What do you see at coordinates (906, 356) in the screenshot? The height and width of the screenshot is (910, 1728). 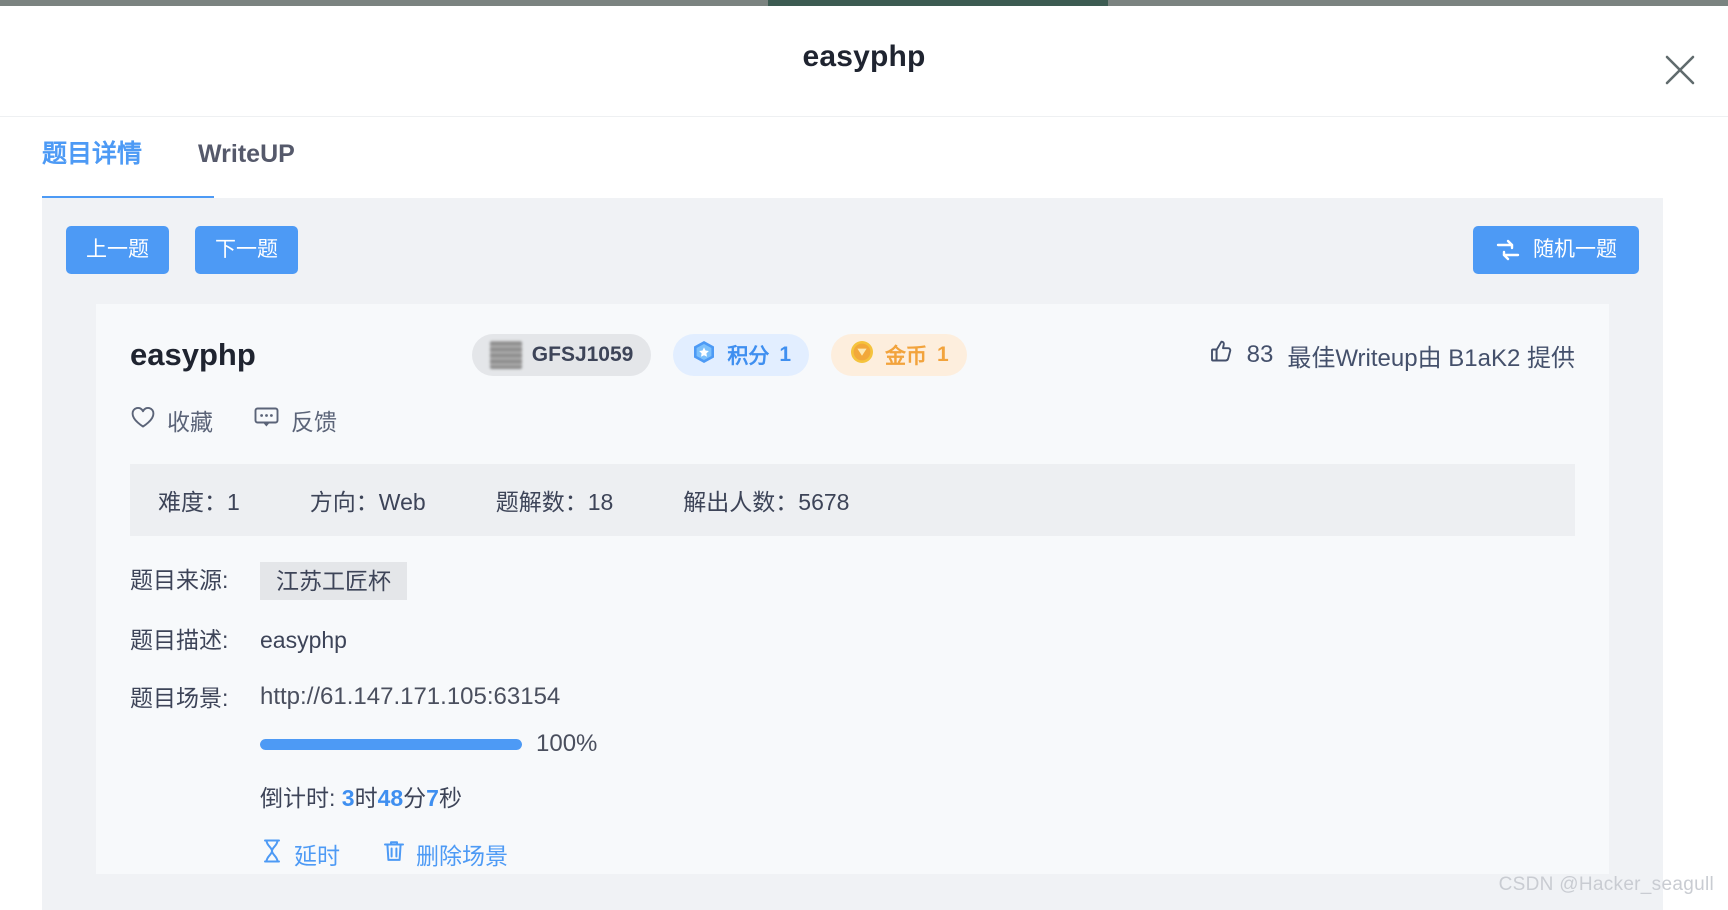 I see `coin-label: 金币` at bounding box center [906, 356].